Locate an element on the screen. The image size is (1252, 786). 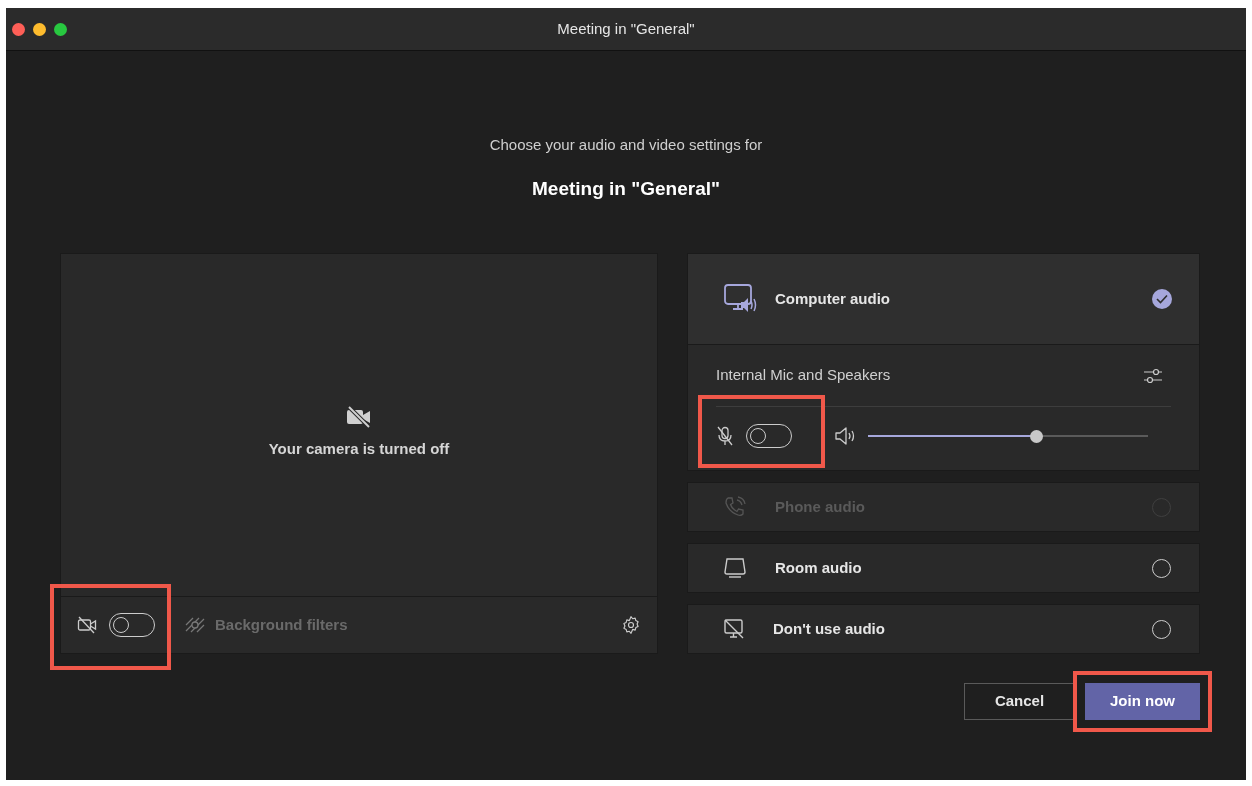
device-settings-icon is located at coordinates (1153, 375).